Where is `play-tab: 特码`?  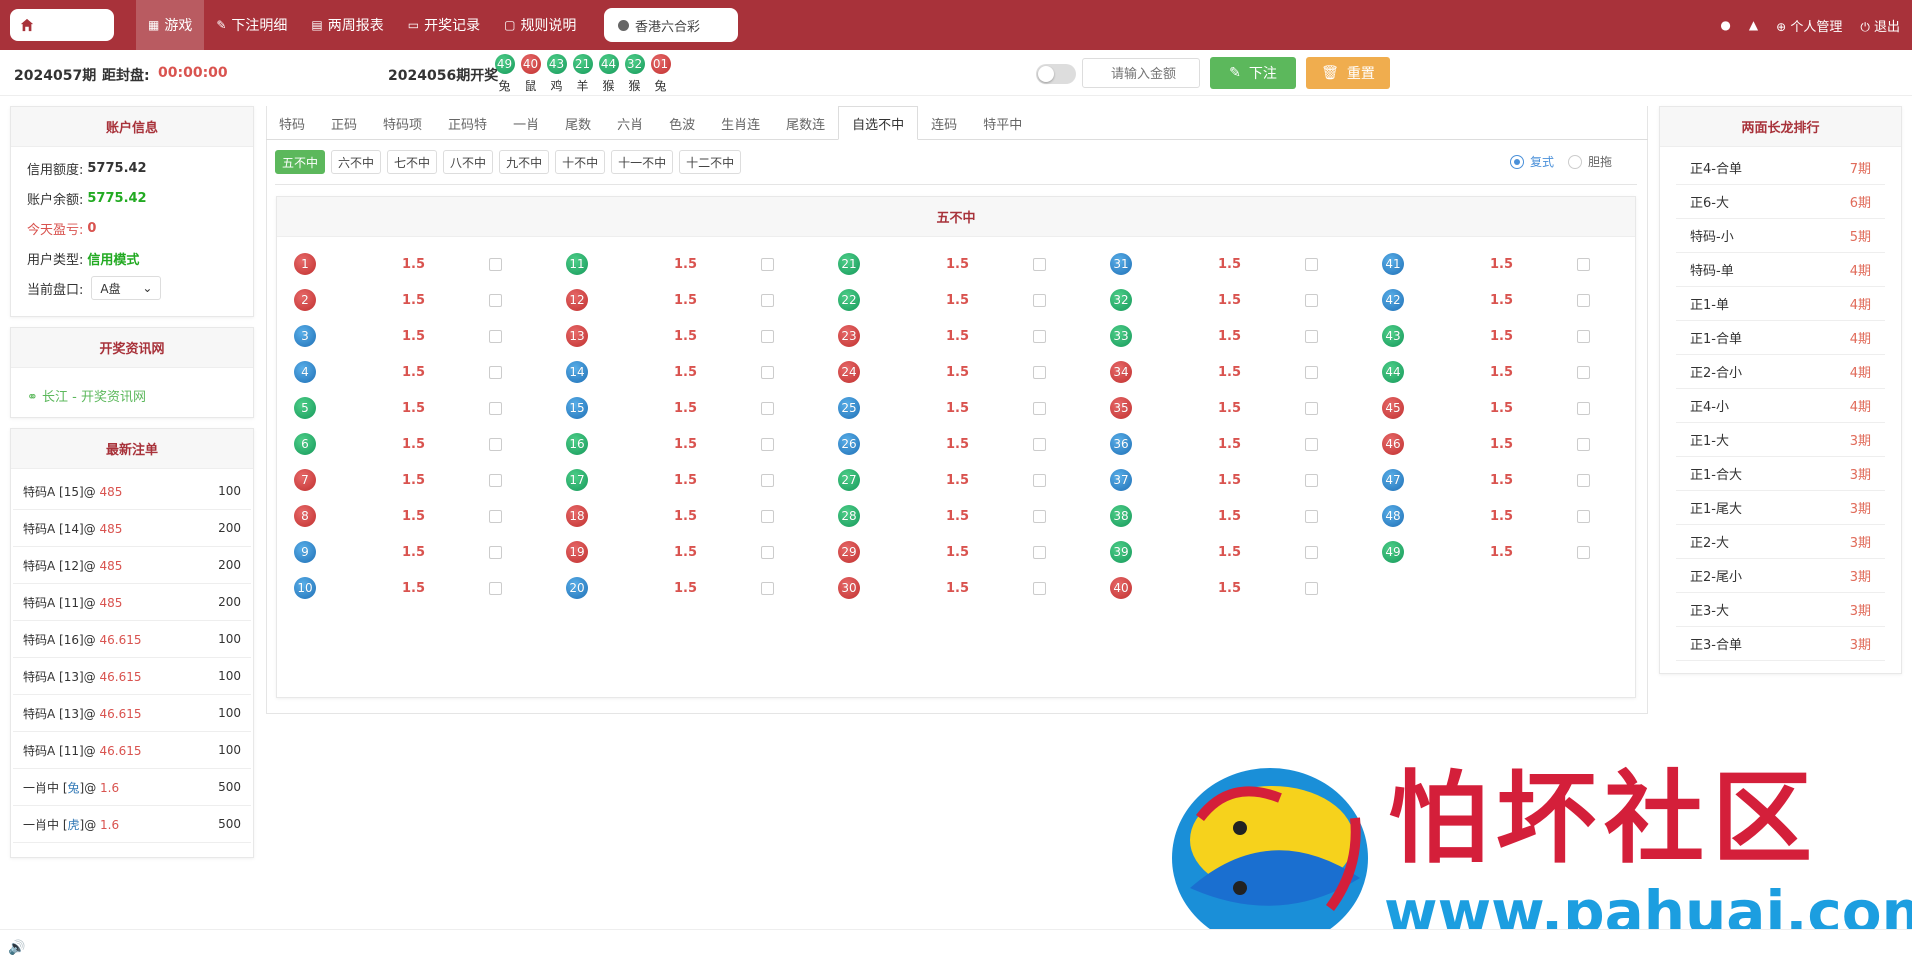
play-tab: 特码 is located at coordinates (292, 123).